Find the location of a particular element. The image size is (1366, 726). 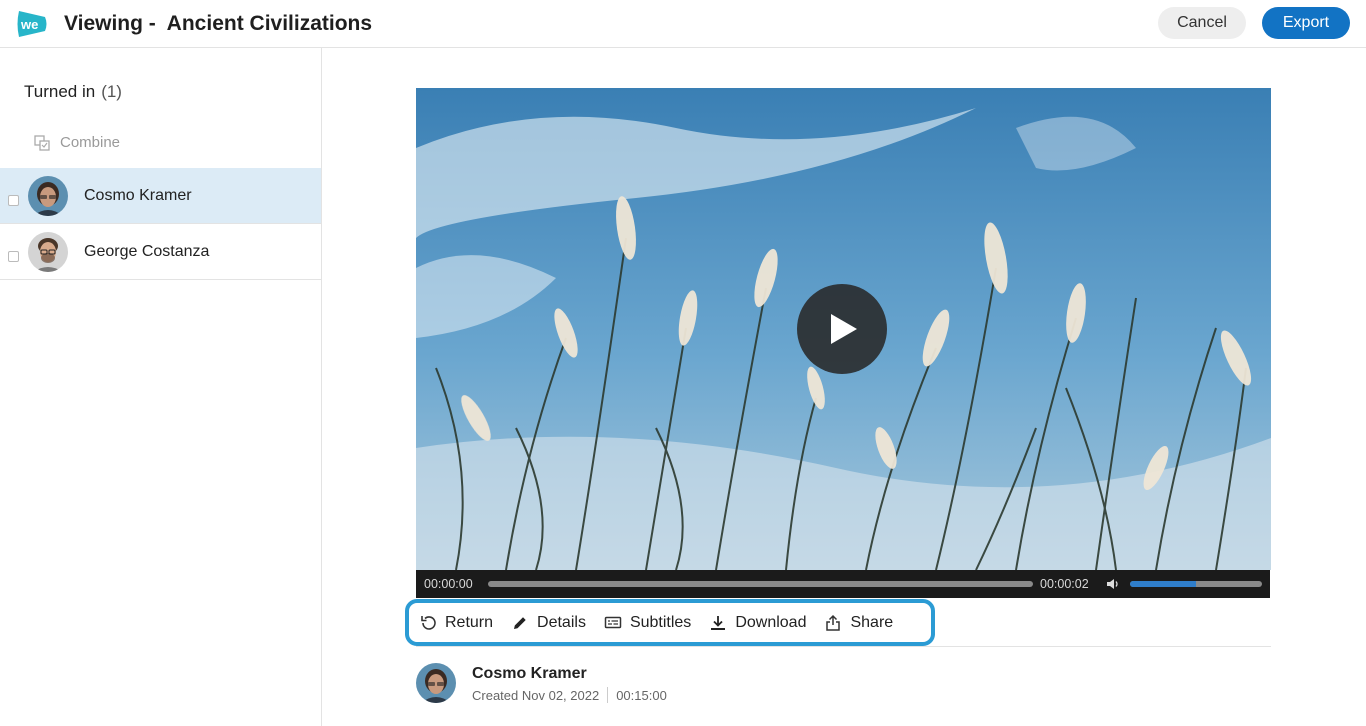

return-button: Return is located at coordinates (456, 623).